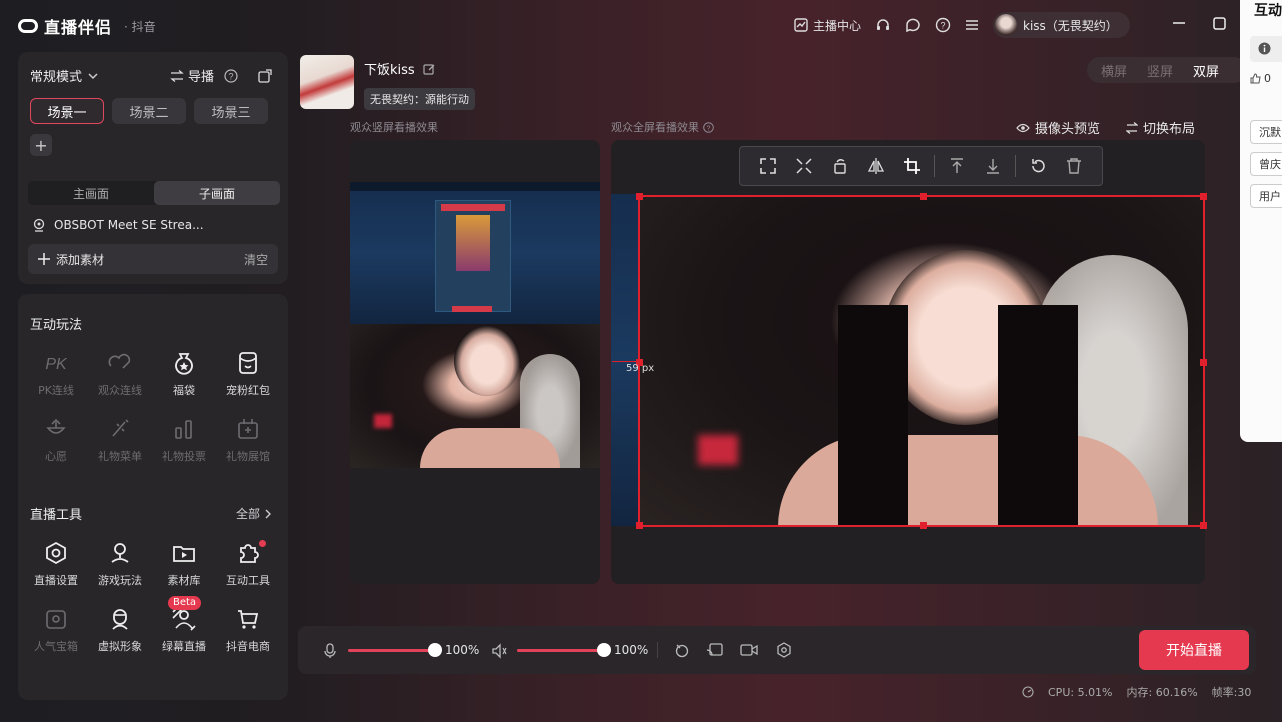 The image size is (1282, 722). I want to click on user-menu: kiss（无畏契约）, so click(1061, 25).